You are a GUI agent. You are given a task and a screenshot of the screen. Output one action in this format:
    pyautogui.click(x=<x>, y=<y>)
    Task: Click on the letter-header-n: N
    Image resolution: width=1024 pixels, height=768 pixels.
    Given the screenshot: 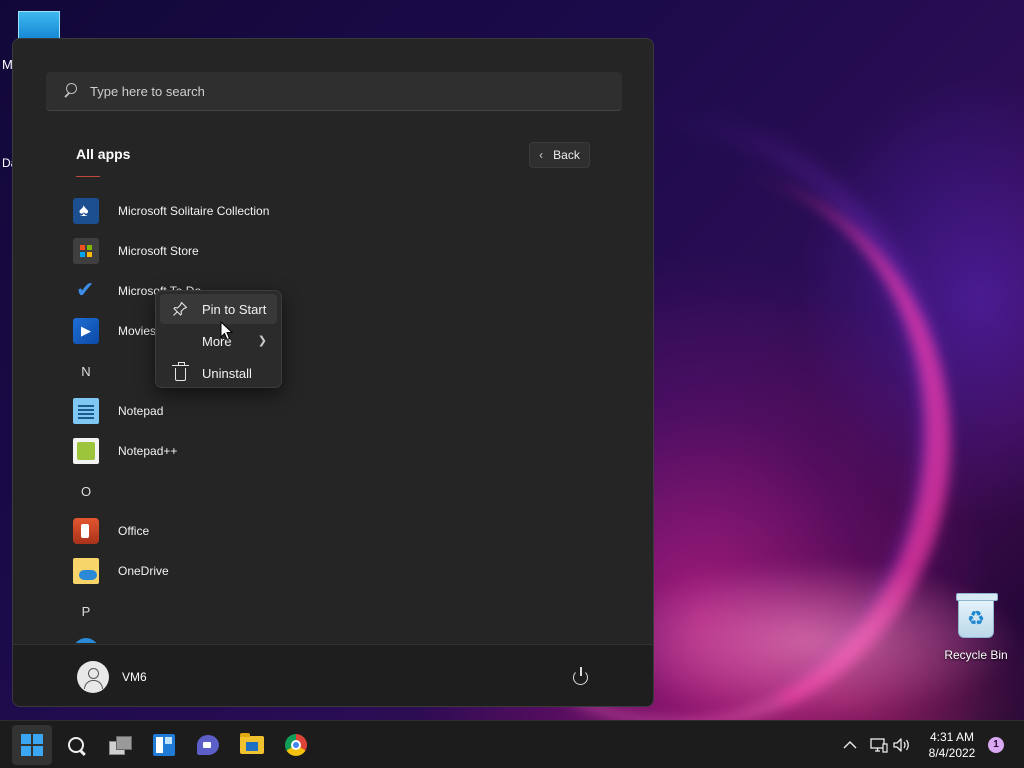 What is the action you would take?
    pyautogui.click(x=333, y=371)
    